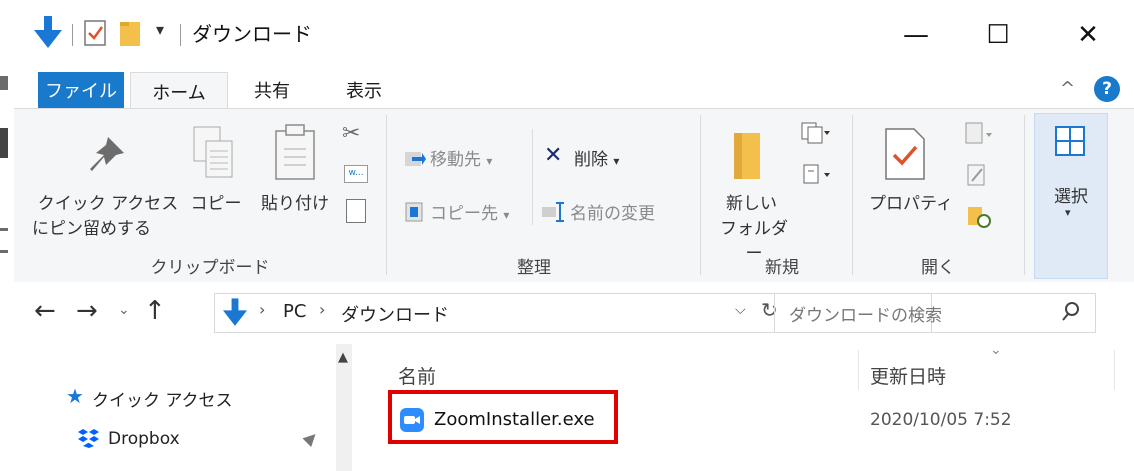  I want to click on copy-icon, so click(214, 153).